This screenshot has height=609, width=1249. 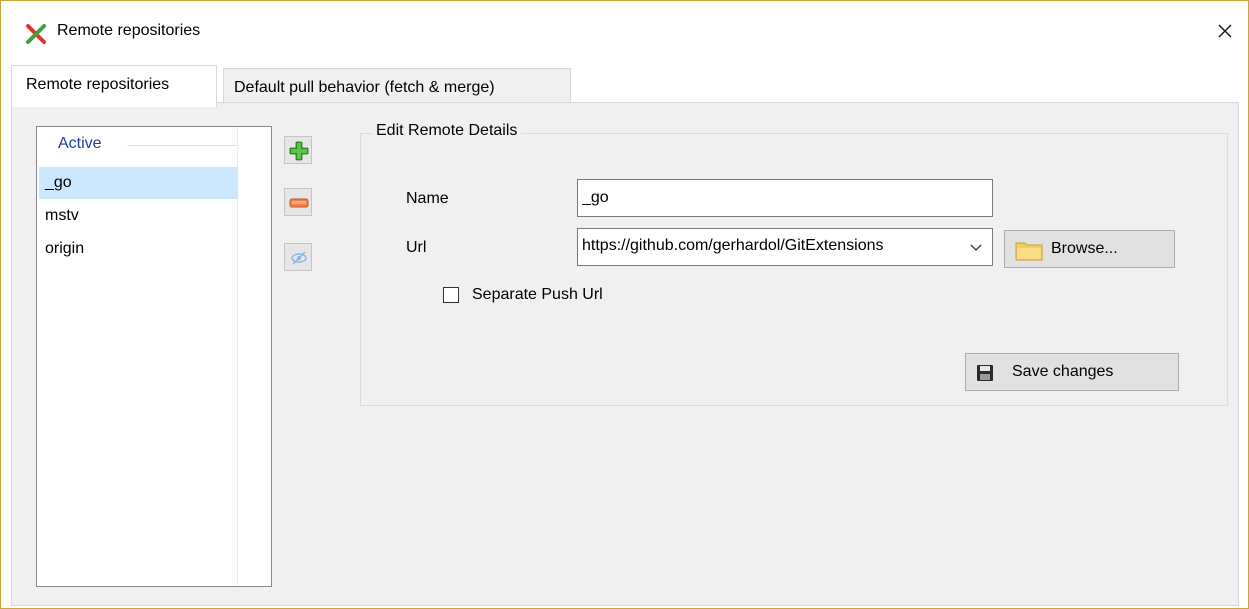 What do you see at coordinates (154, 356) in the screenshot?
I see `remotes-list: Active _go mstv origin` at bounding box center [154, 356].